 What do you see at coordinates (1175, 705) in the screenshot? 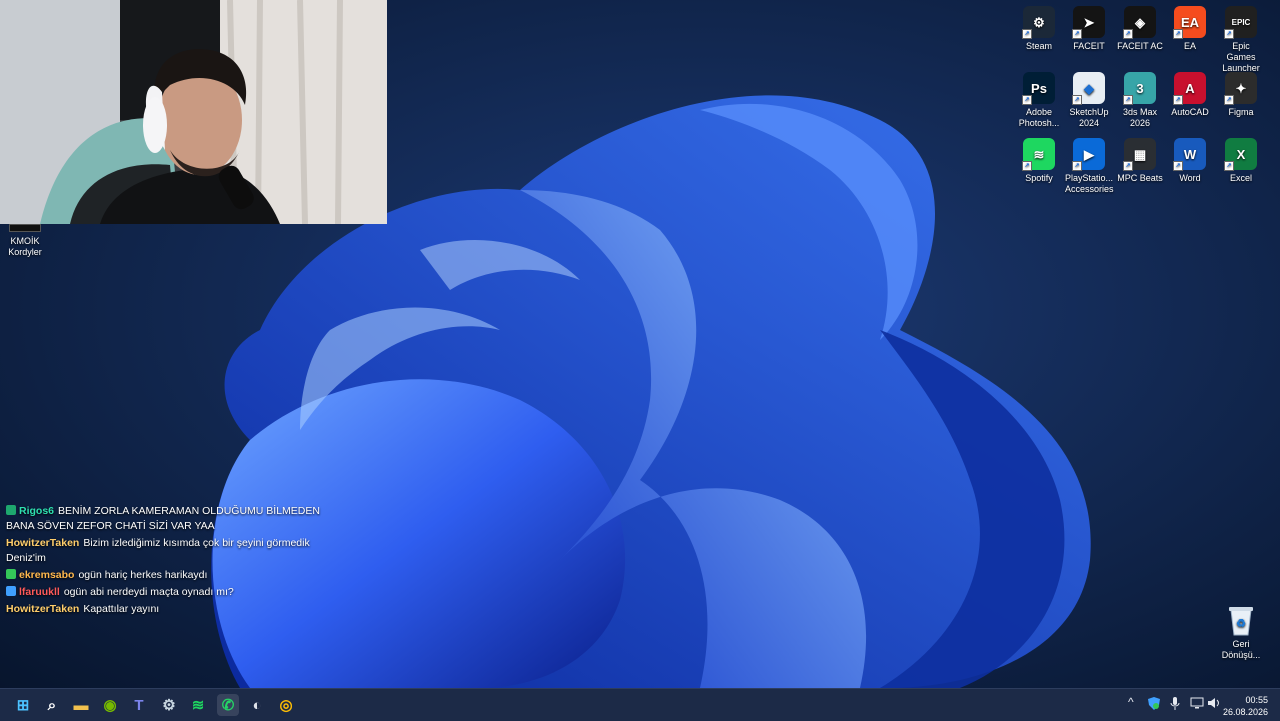
I see `microphone-tray-icon` at bounding box center [1175, 705].